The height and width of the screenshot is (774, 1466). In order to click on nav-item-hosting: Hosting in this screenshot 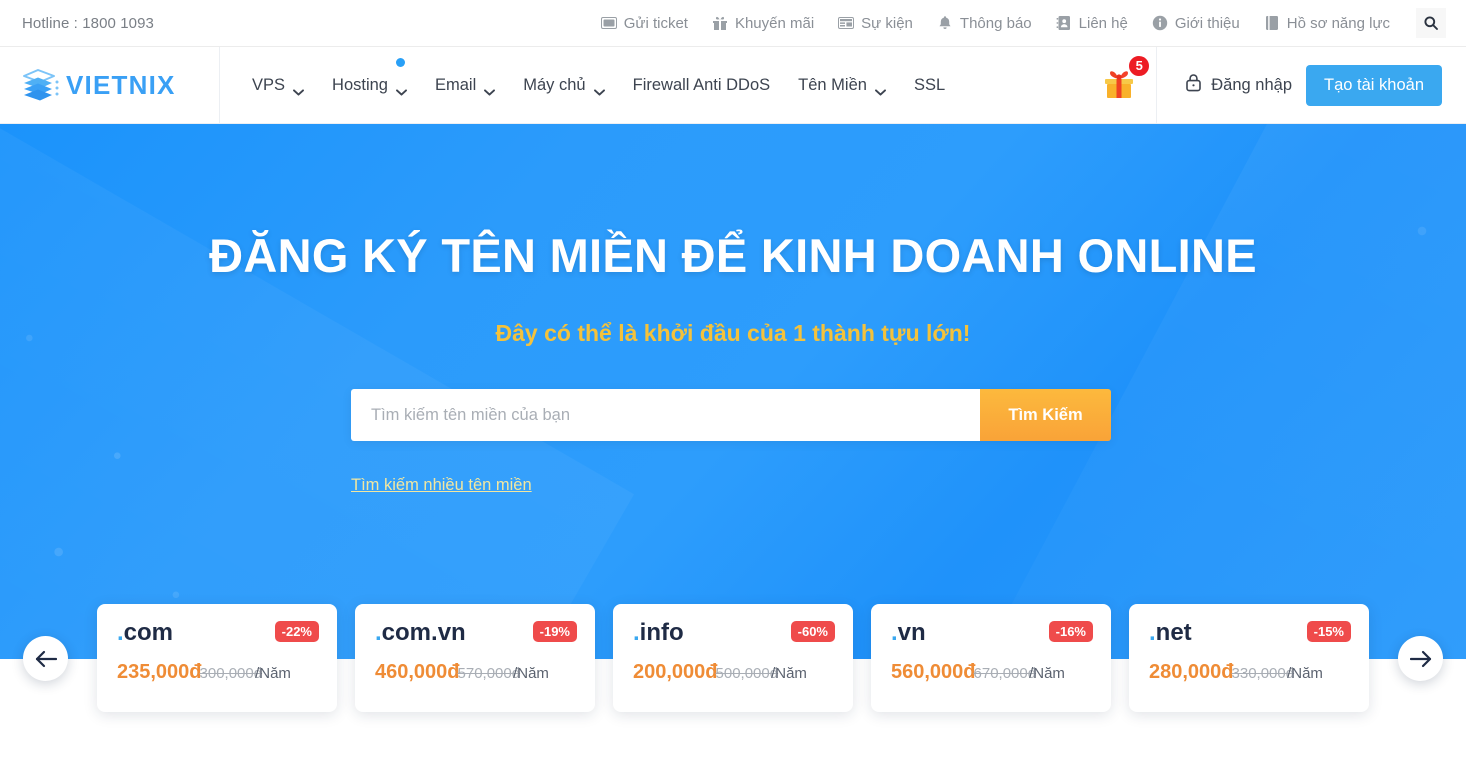, I will do `click(369, 81)`.